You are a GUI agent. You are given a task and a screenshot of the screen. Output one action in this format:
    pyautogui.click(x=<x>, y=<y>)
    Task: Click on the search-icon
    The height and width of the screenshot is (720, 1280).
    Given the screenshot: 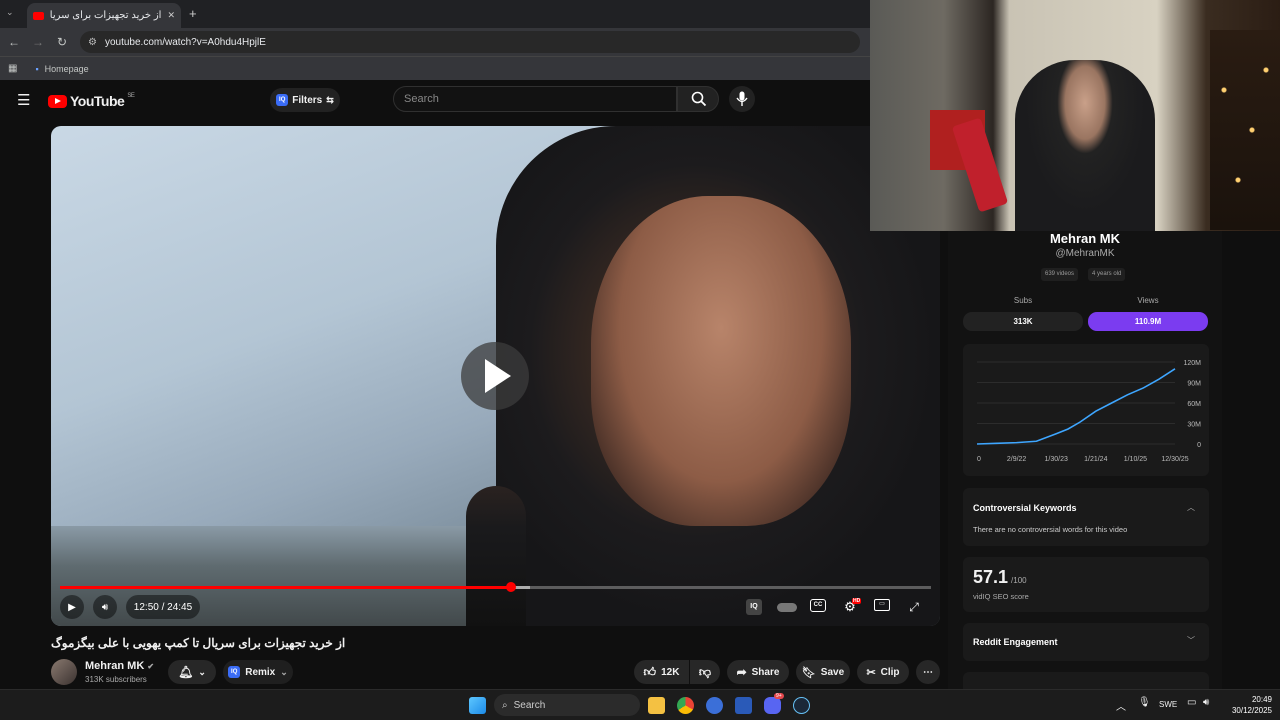 What is the action you would take?
    pyautogui.click(x=699, y=99)
    